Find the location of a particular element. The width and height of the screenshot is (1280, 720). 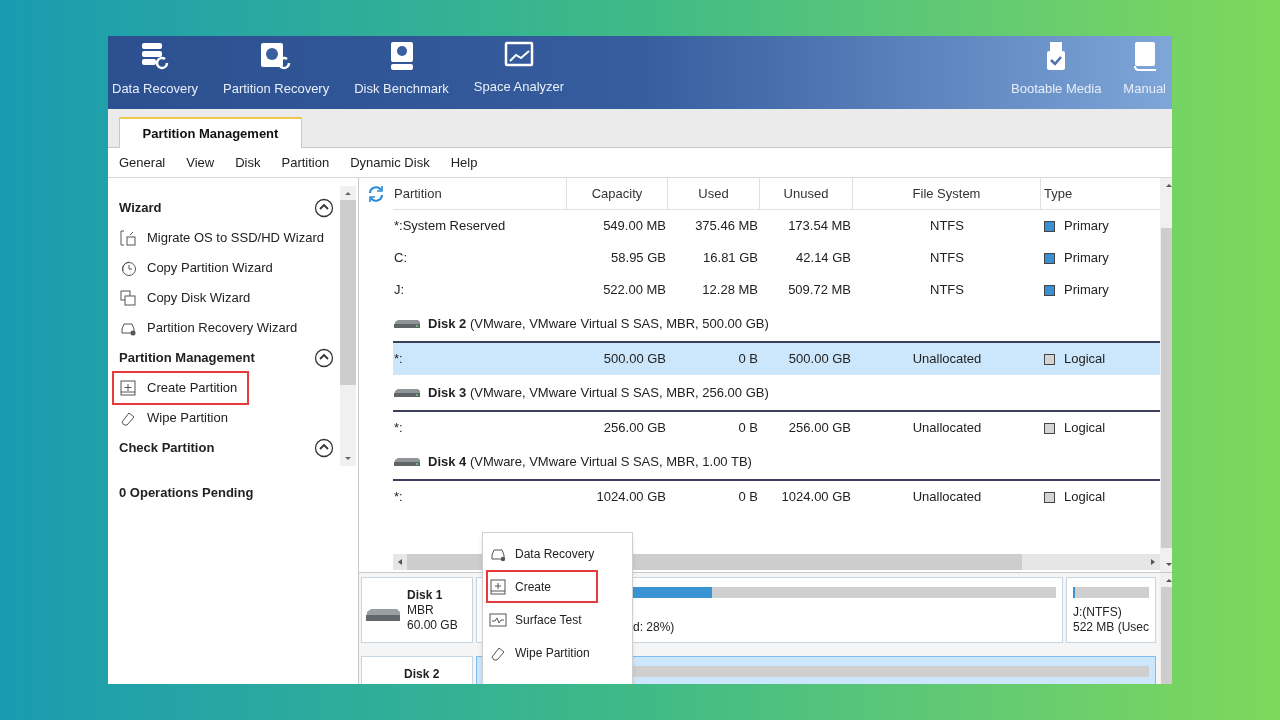

table-cell: *:System Reserved is located at coordinates (450, 226).